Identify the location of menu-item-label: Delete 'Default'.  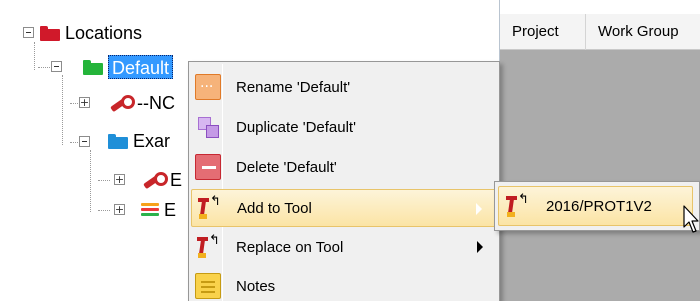
(286, 167).